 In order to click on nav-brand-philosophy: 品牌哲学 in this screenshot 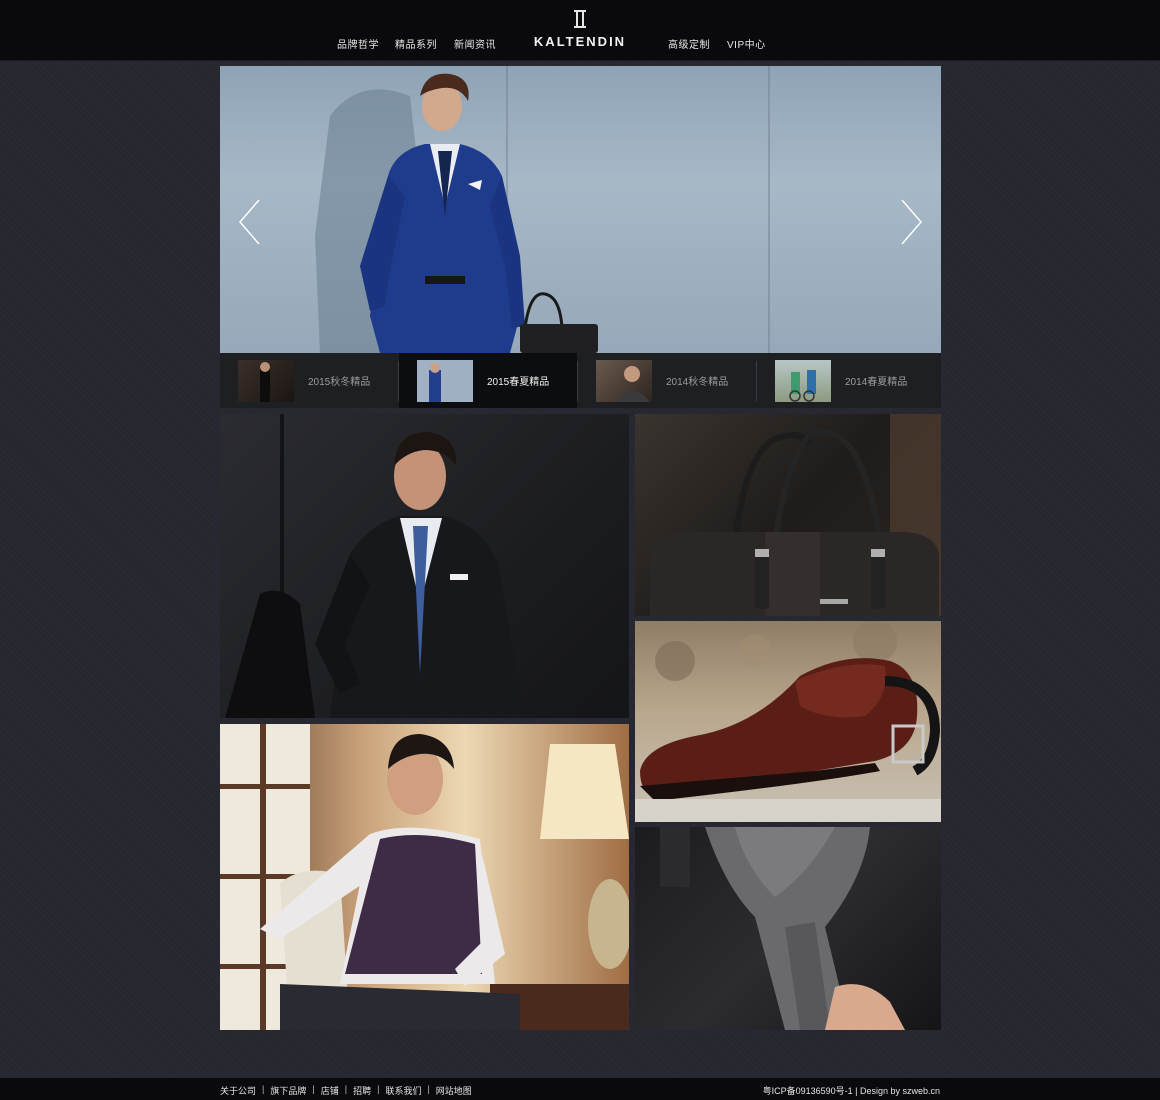, I will do `click(358, 43)`.